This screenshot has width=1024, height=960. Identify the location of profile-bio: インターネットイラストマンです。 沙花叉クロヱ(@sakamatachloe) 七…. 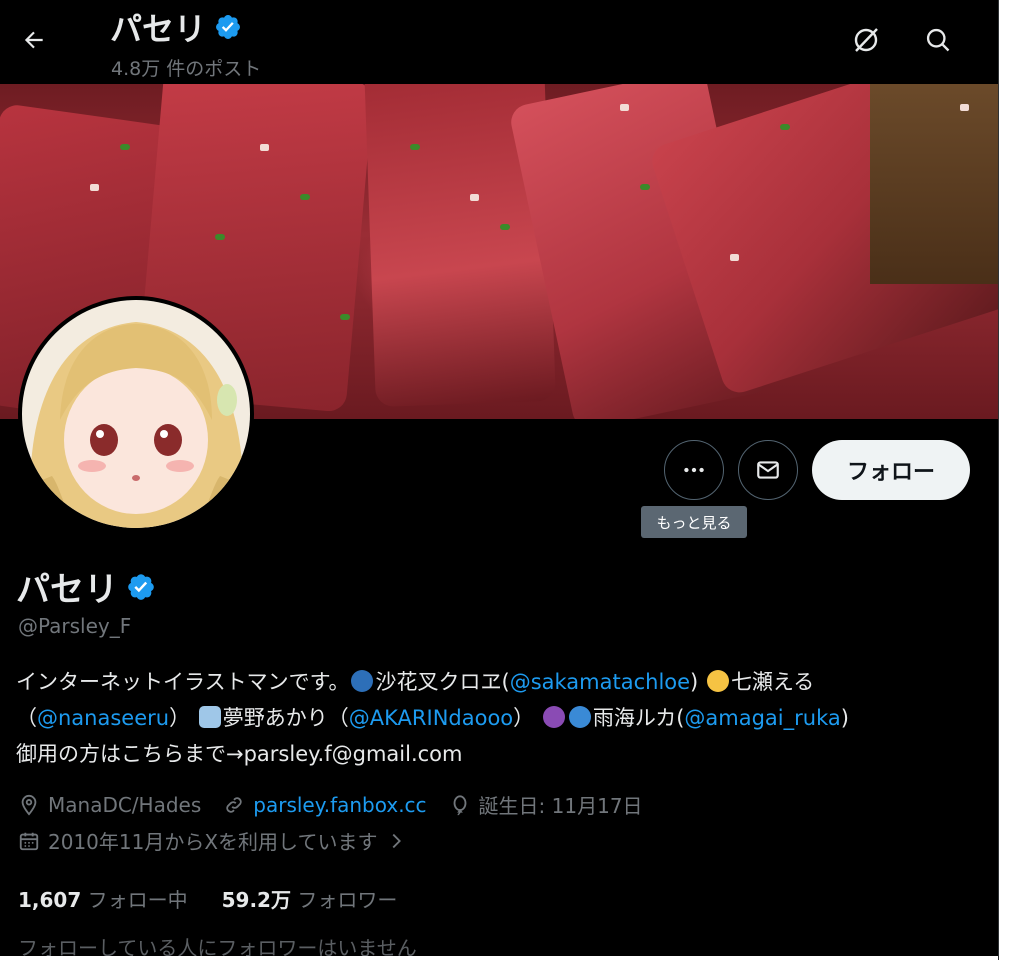
(501, 718).